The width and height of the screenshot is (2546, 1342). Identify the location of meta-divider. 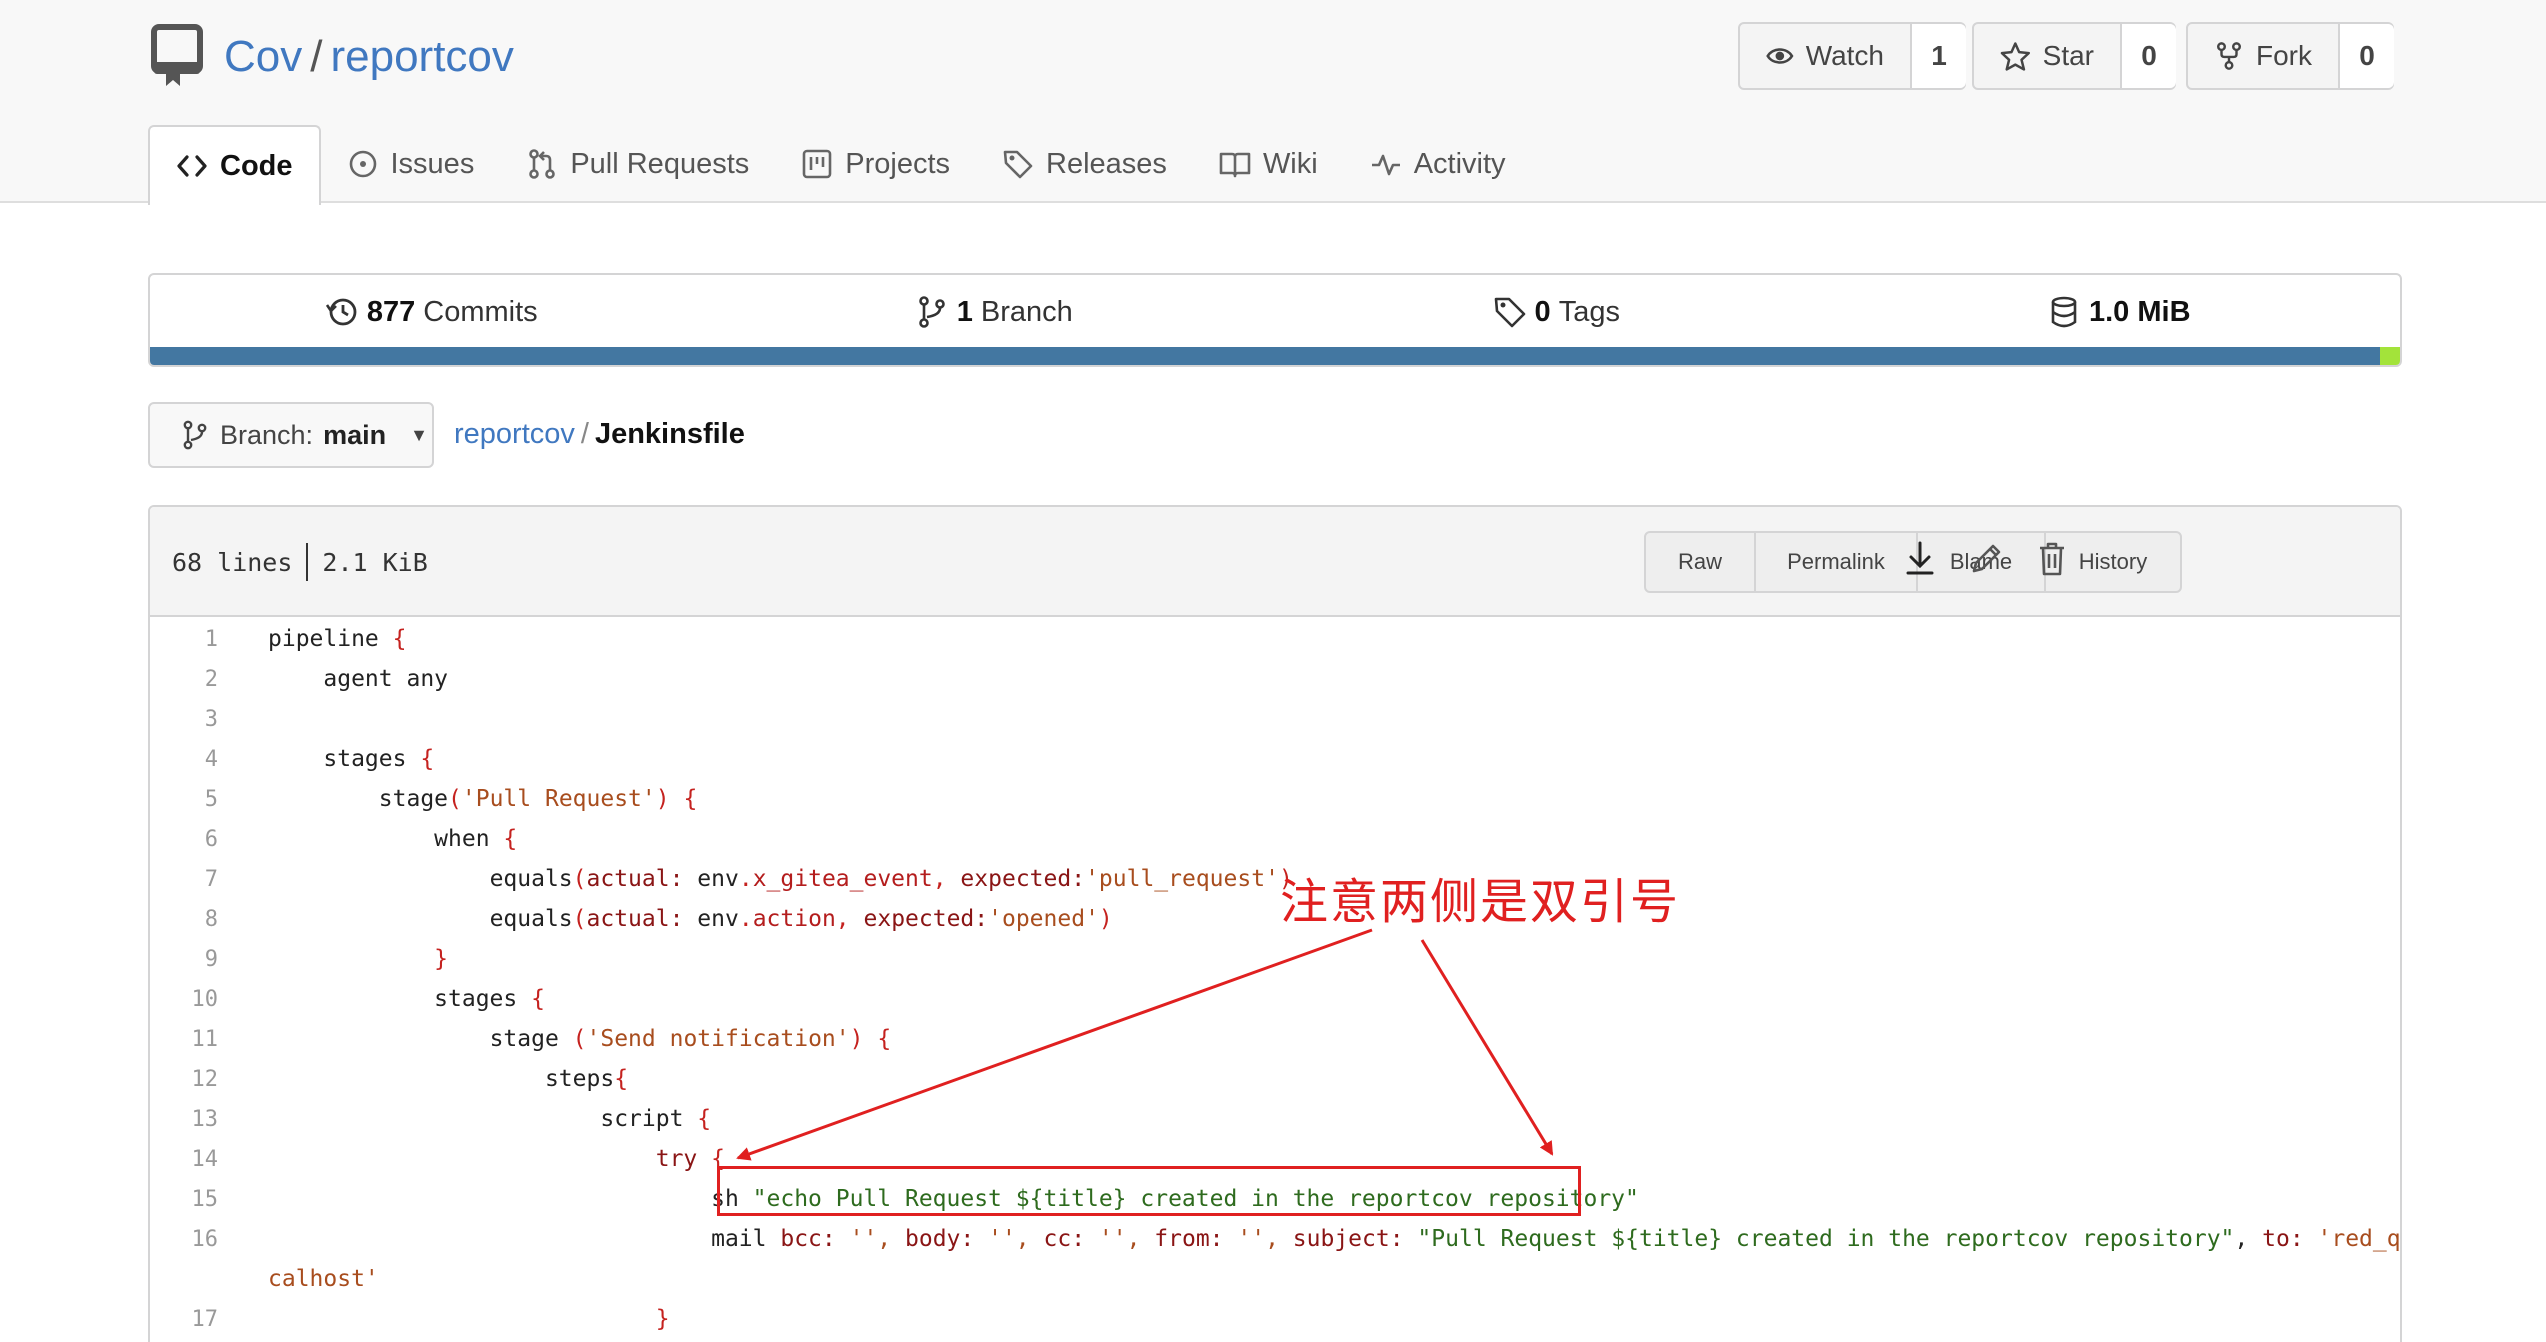
(307, 562).